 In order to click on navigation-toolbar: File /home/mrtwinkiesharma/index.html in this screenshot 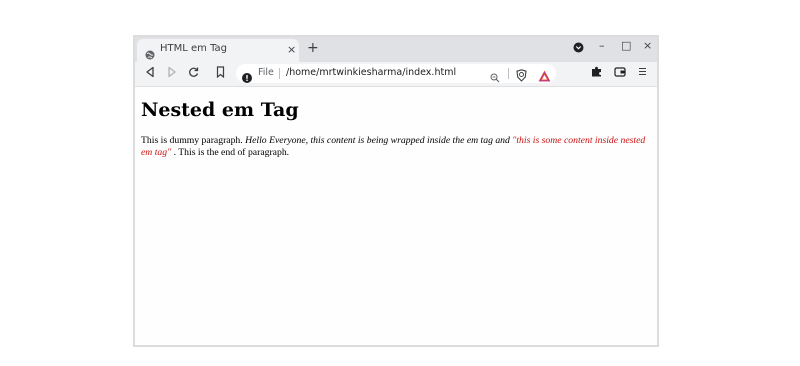, I will do `click(396, 74)`.